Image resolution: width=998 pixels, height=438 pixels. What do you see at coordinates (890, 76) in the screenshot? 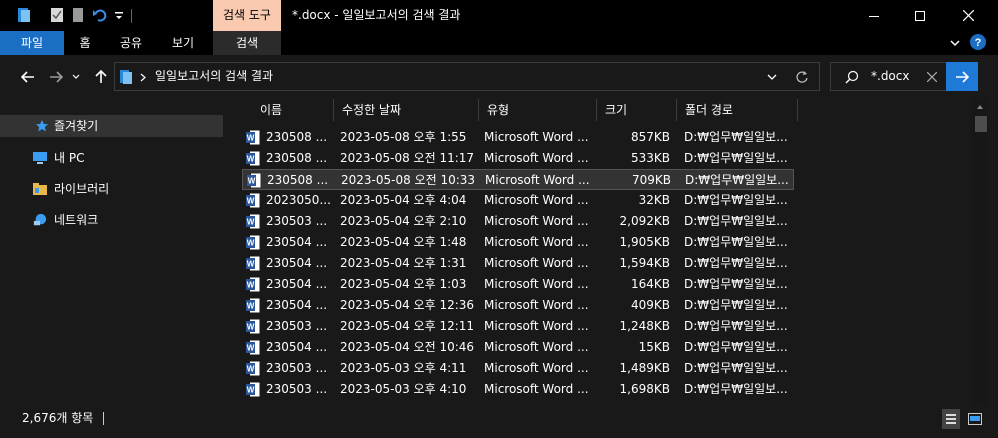
I see `search-input: *.docx` at bounding box center [890, 76].